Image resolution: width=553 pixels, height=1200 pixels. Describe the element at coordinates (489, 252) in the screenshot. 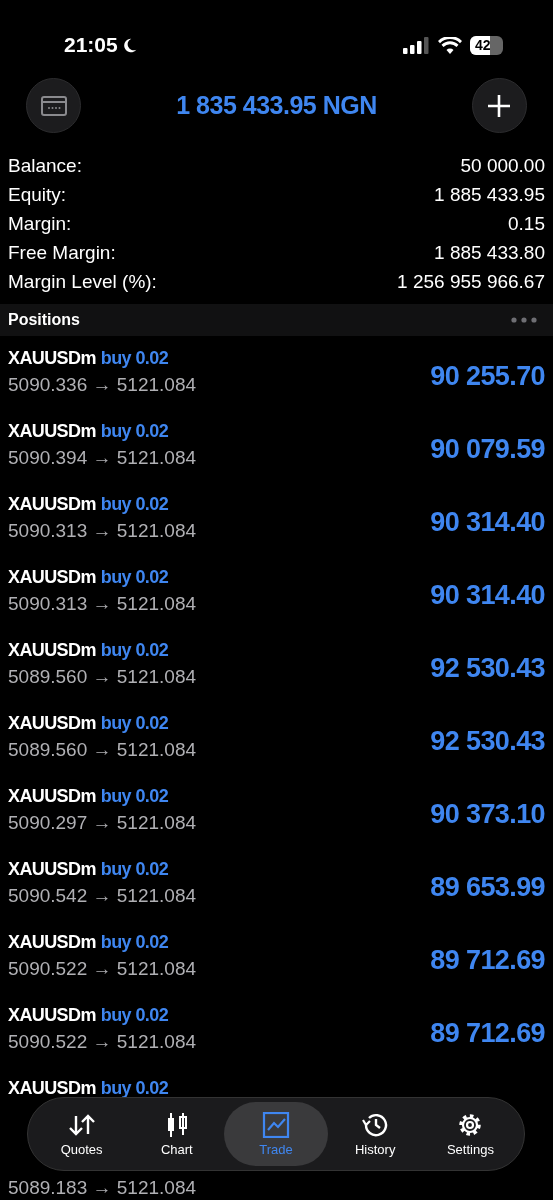

I see `summary-value: 1 885 433.80` at that location.